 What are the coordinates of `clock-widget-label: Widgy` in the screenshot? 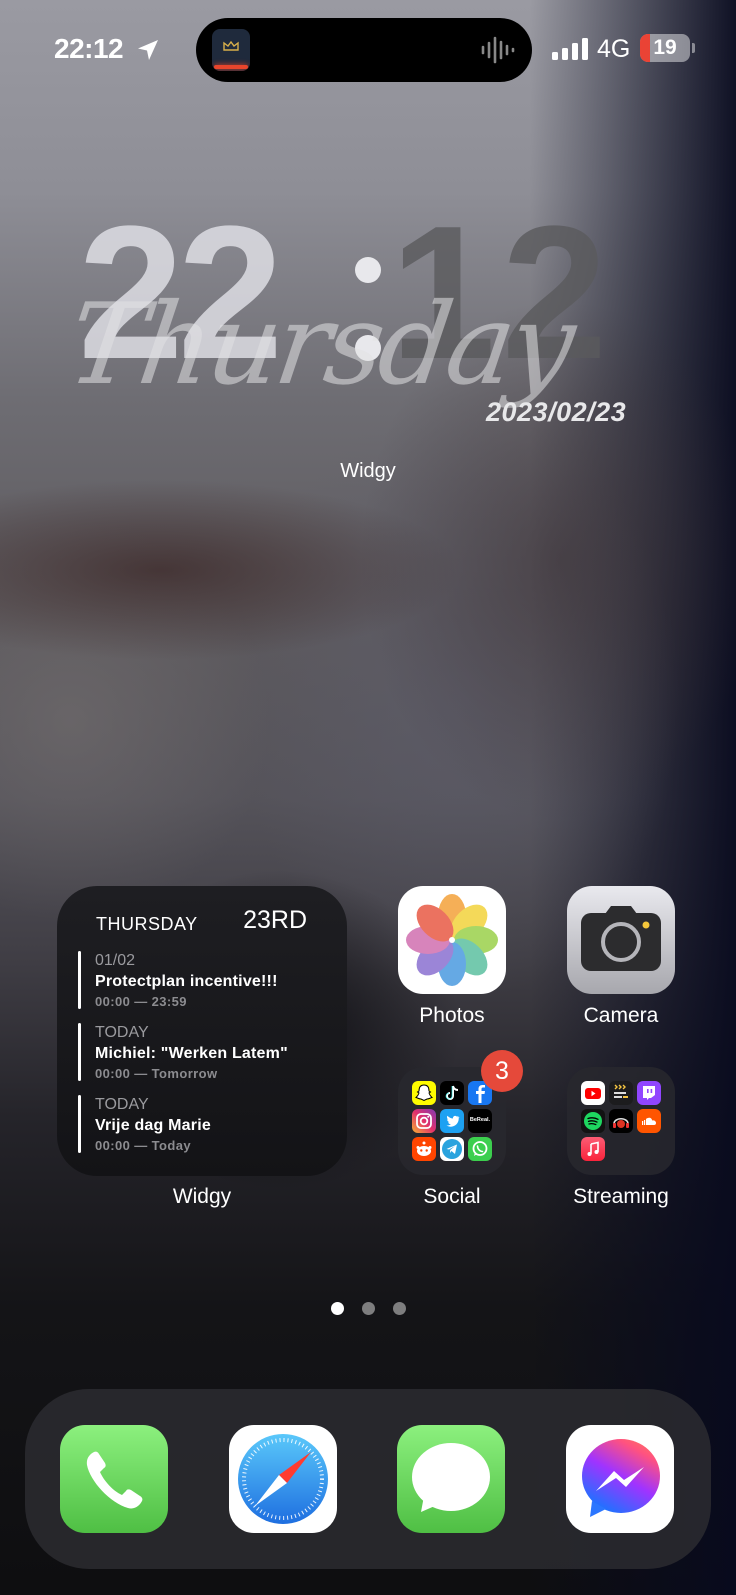 It's located at (368, 471).